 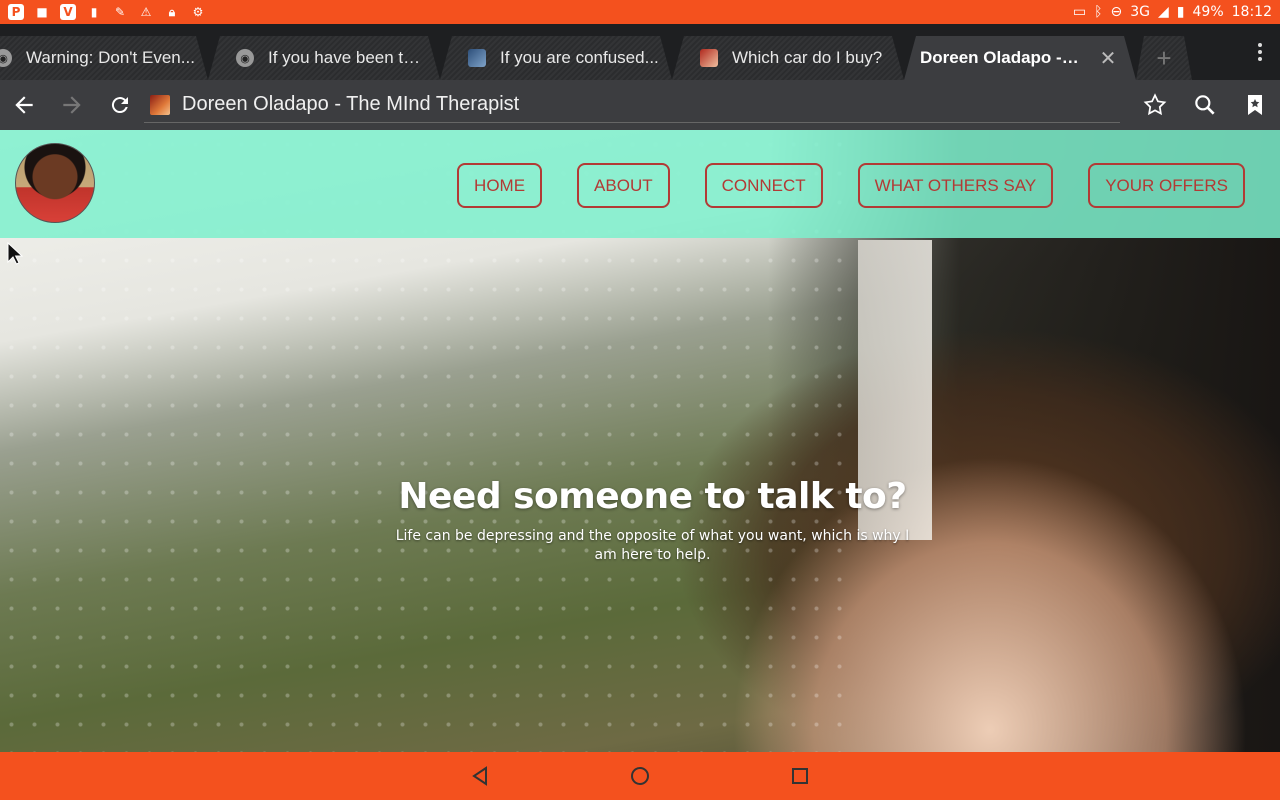 I want to click on forward-arrow-icon, so click(x=72, y=105).